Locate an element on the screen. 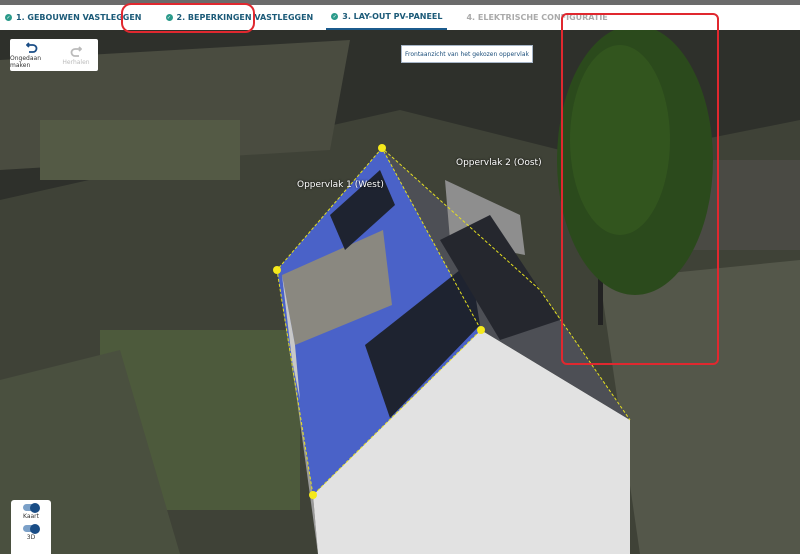 The height and width of the screenshot is (554, 800). view-toggles: Kaart 3D is located at coordinates (31, 527).